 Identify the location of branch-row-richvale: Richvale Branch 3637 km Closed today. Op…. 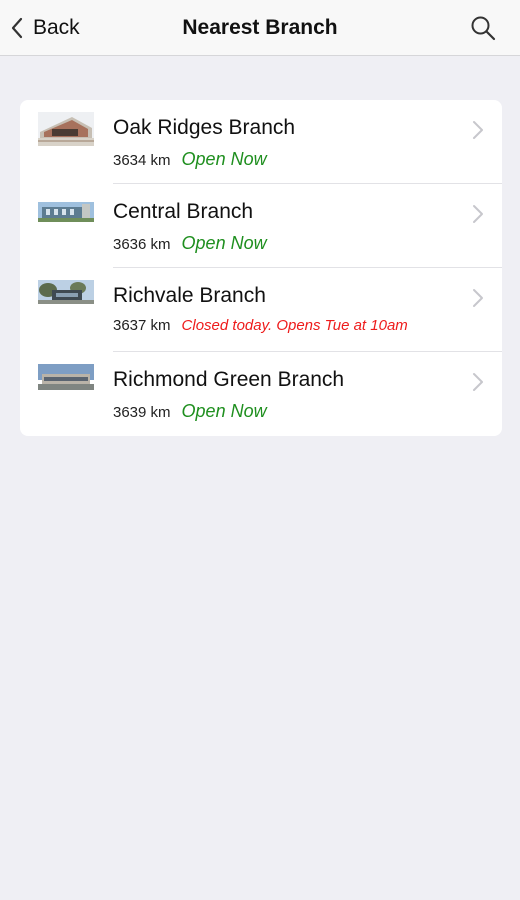
(261, 310).